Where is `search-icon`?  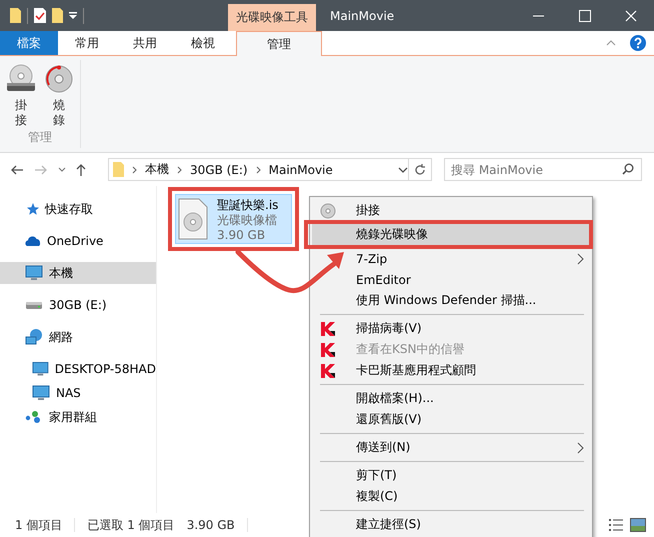
search-icon is located at coordinates (628, 169).